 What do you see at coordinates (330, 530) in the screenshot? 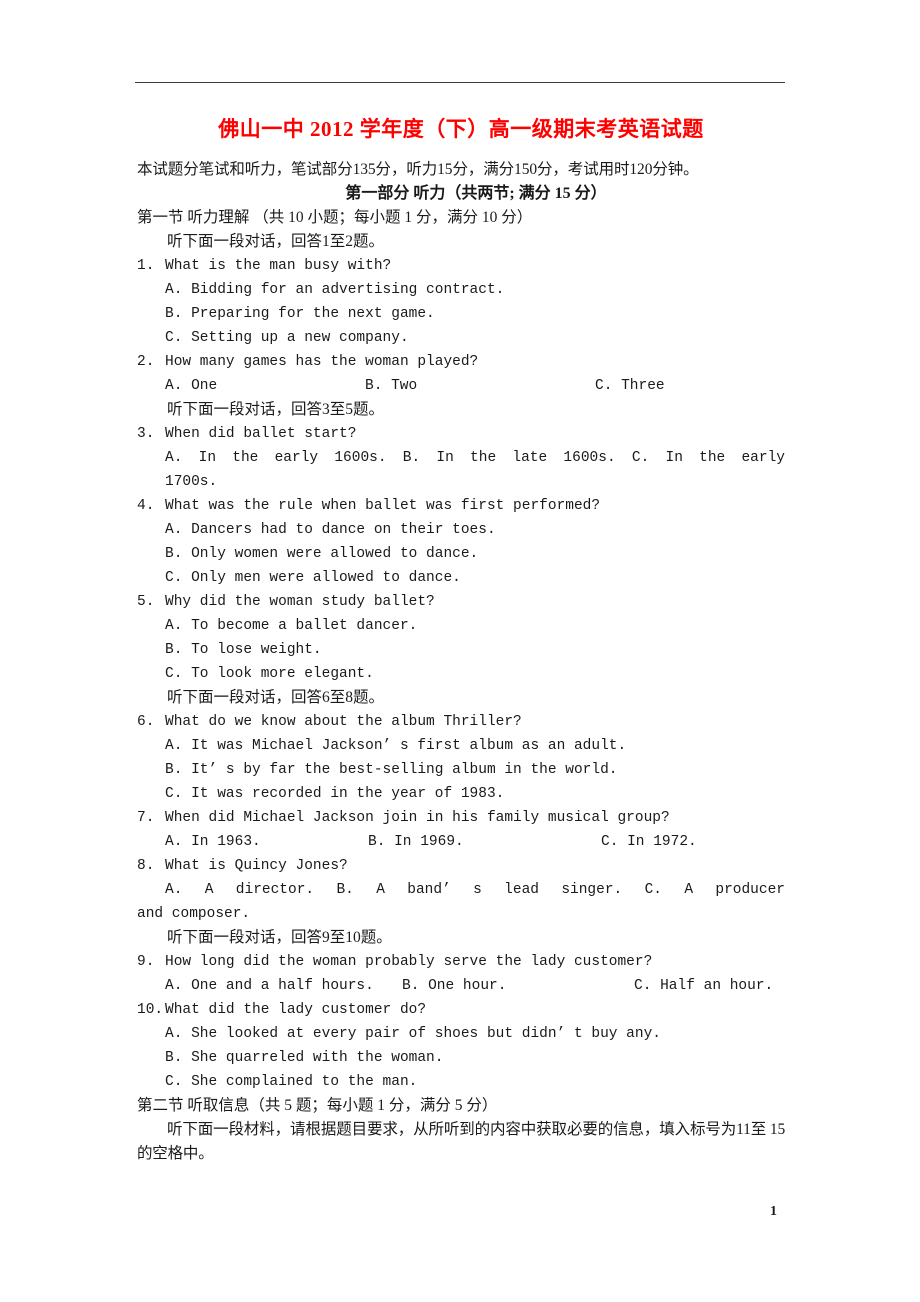
I see `question-option: A. Dancers had to dance on their toes.` at bounding box center [330, 530].